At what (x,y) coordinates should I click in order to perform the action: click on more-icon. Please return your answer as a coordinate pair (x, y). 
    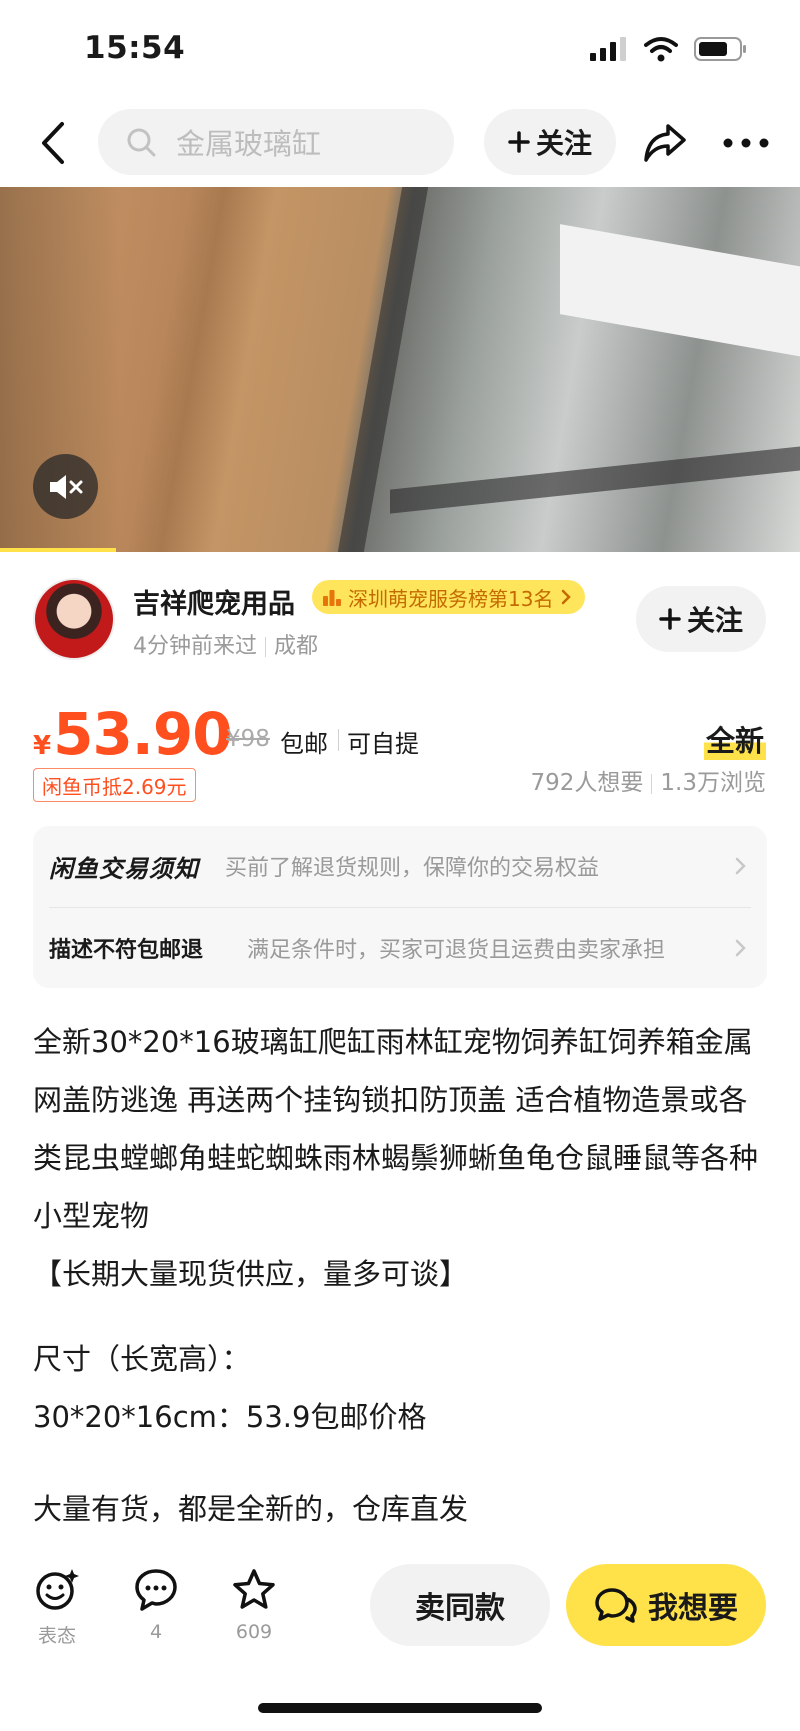
    Looking at the image, I should click on (746, 143).